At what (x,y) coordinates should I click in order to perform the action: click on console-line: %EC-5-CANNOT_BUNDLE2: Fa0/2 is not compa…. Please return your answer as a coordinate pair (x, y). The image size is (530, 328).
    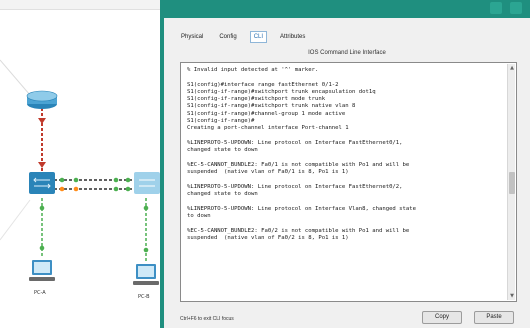
    Looking at the image, I should click on (298, 230).